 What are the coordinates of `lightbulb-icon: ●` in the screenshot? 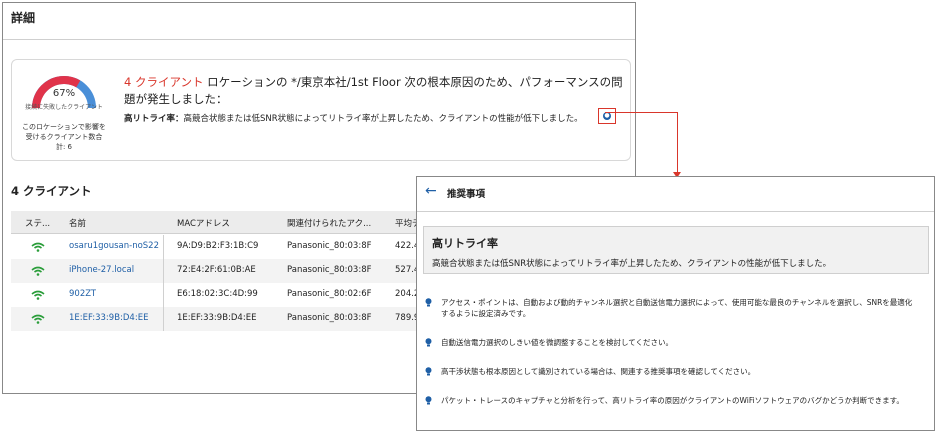 It's located at (607, 116).